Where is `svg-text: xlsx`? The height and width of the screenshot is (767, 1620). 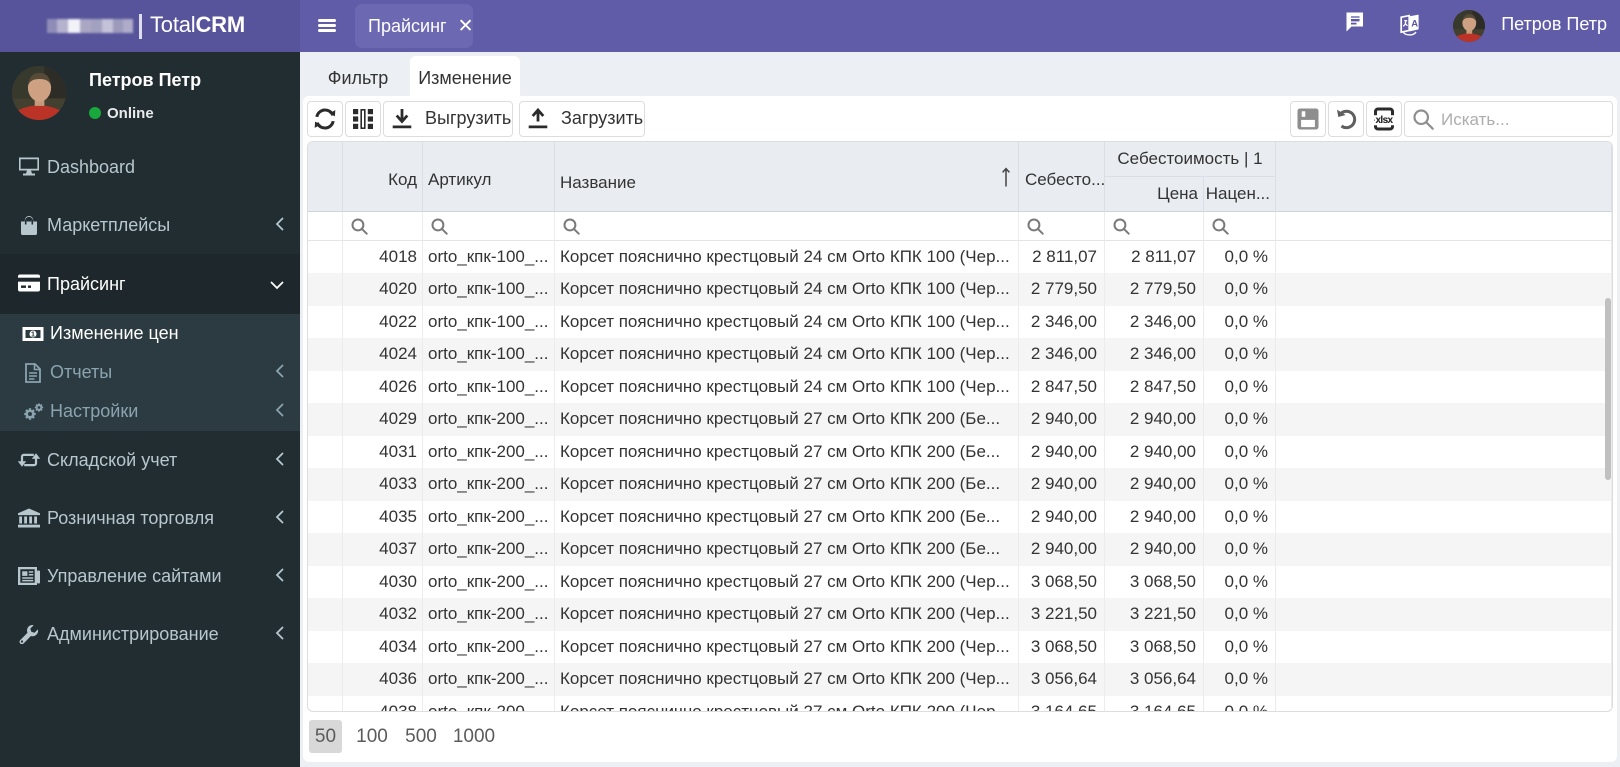 svg-text: xlsx is located at coordinates (1384, 120).